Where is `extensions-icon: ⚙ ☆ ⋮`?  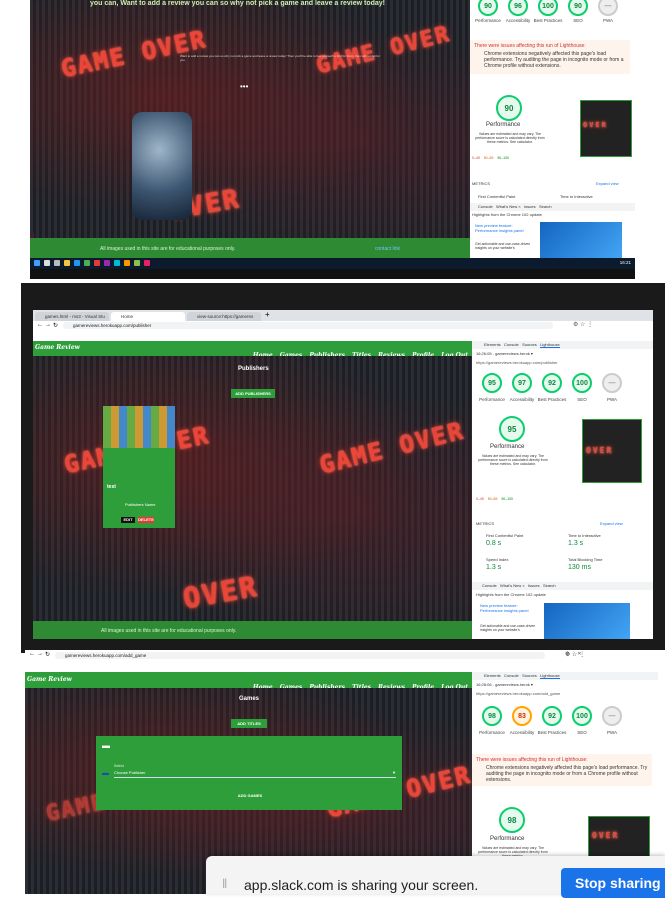 extensions-icon: ⚙ ☆ ⋮ is located at coordinates (583, 324).